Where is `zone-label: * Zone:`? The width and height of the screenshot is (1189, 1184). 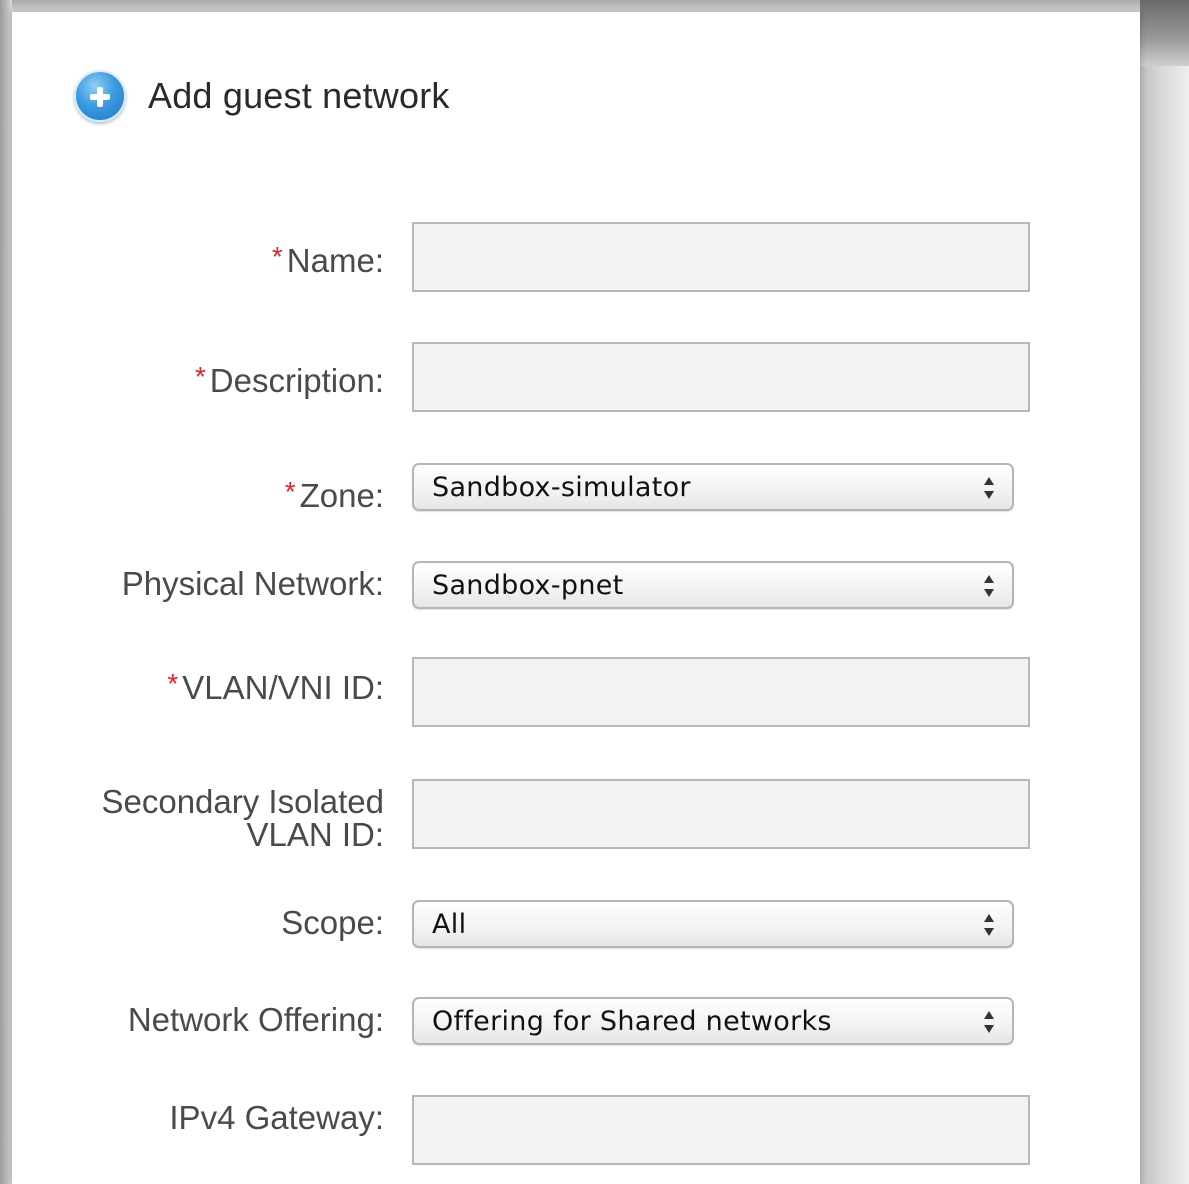
zone-label: * Zone: is located at coordinates (334, 494).